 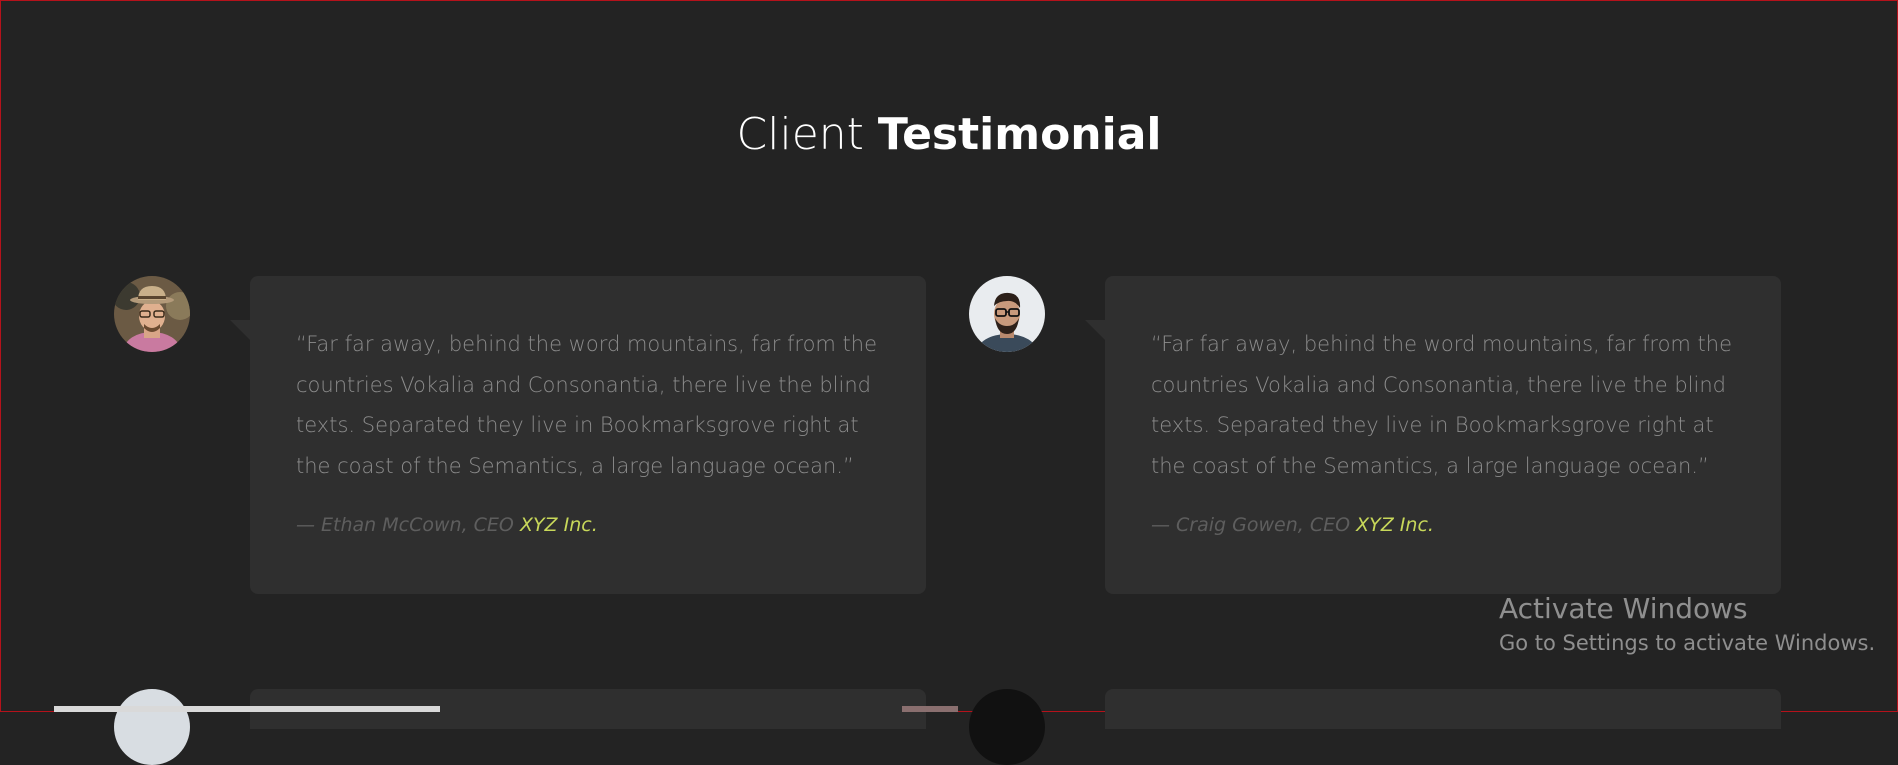 What do you see at coordinates (930, 709) in the screenshot?
I see `scroll-marker` at bounding box center [930, 709].